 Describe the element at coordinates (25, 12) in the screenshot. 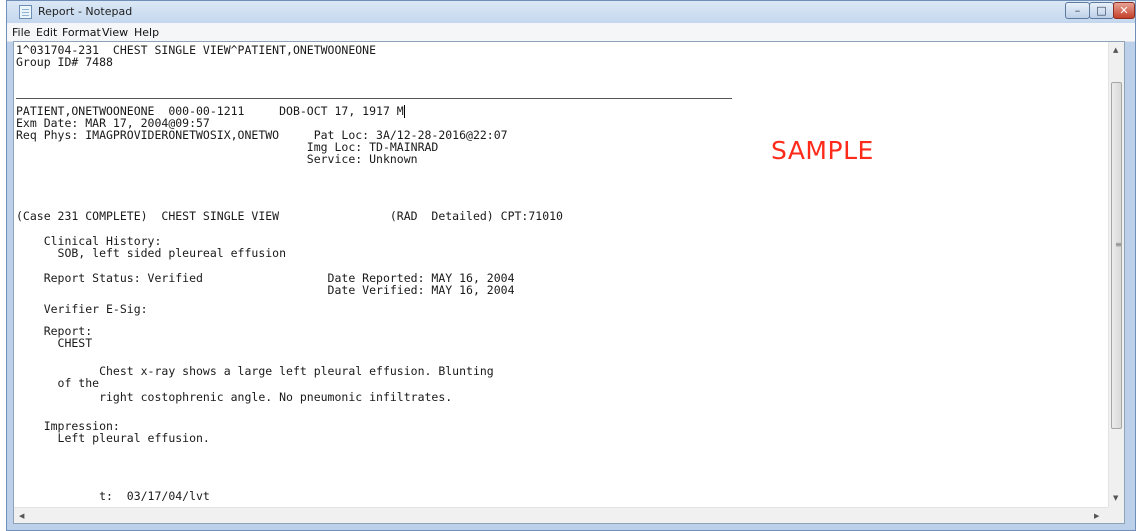

I see `notepad-icon` at that location.